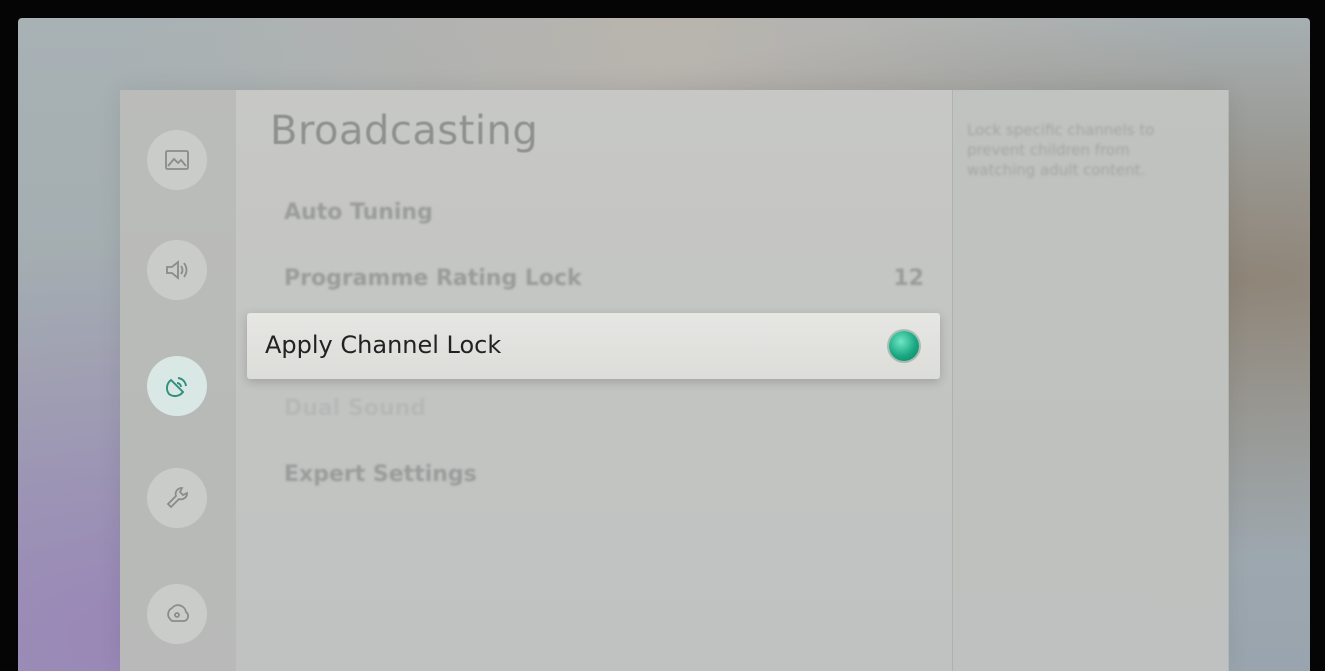 The height and width of the screenshot is (671, 1325). Describe the element at coordinates (433, 278) in the screenshot. I see `menu-item-label: Programme Rating Lock` at that location.